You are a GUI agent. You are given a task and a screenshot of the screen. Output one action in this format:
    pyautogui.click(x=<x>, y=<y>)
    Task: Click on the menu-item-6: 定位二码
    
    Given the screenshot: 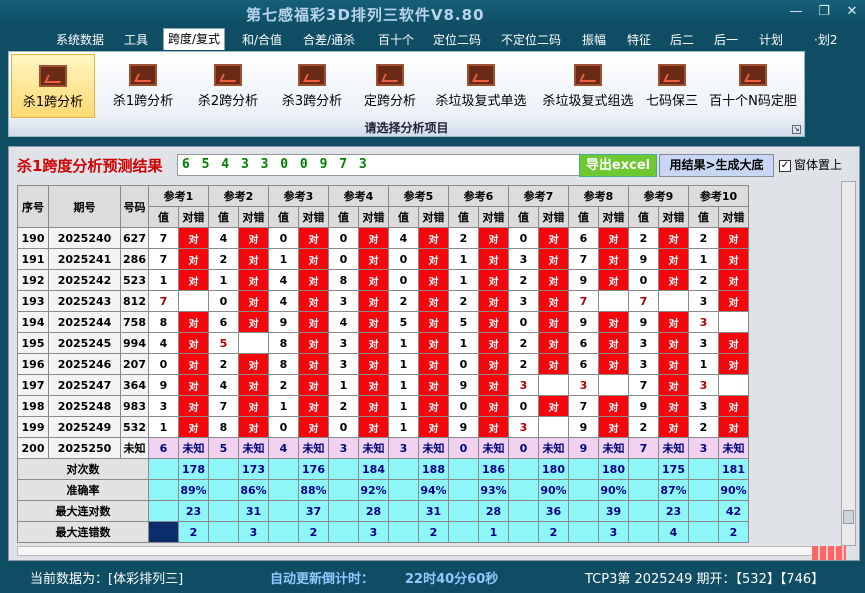 What is the action you would take?
    pyautogui.click(x=457, y=39)
    